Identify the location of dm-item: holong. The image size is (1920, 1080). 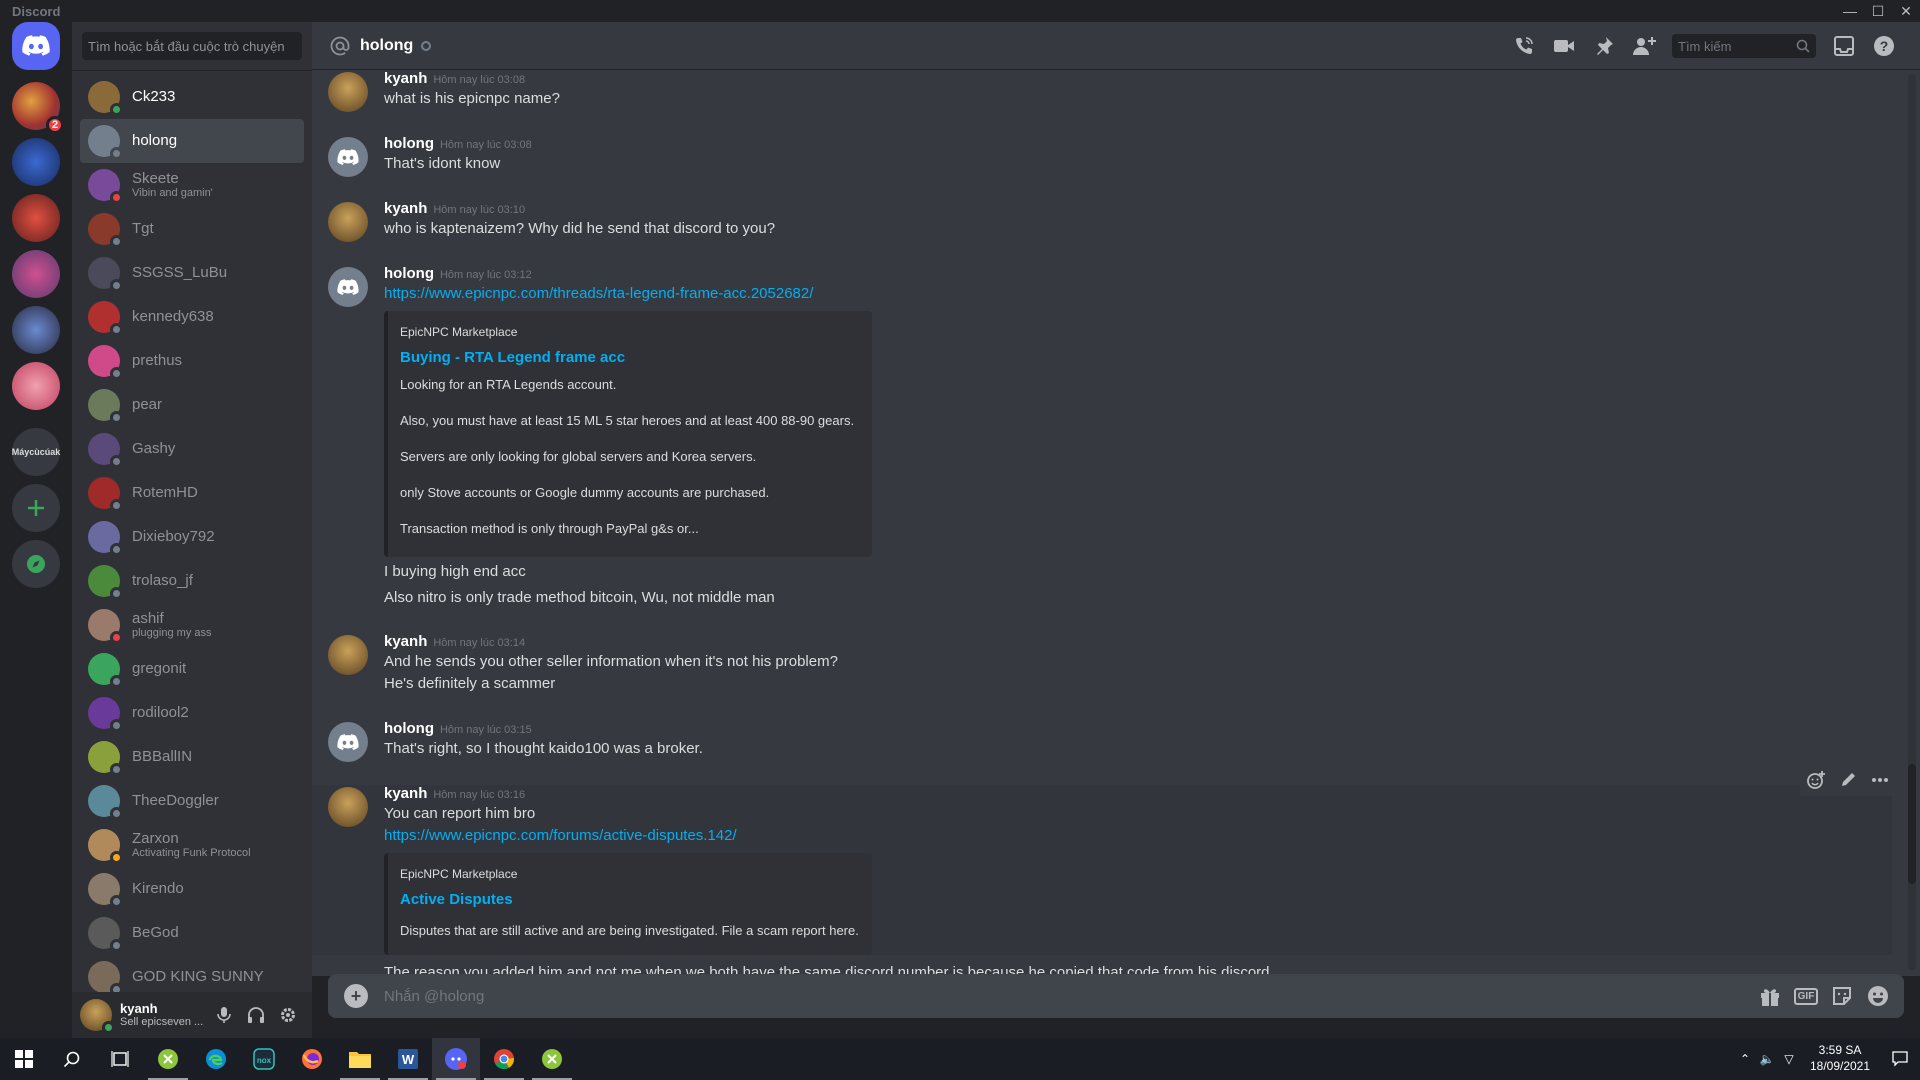
(192, 141).